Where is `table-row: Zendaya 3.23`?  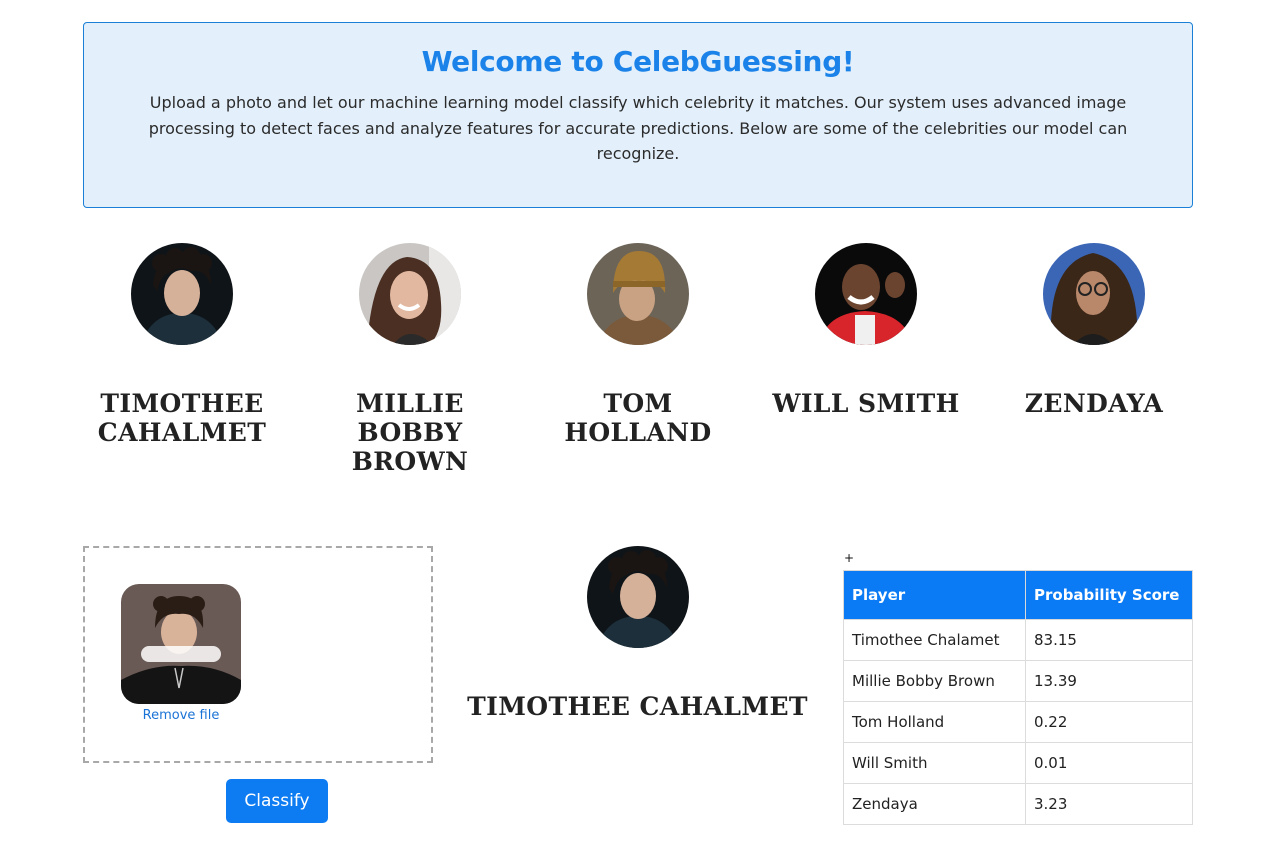
table-row: Zendaya 3.23 is located at coordinates (1018, 804).